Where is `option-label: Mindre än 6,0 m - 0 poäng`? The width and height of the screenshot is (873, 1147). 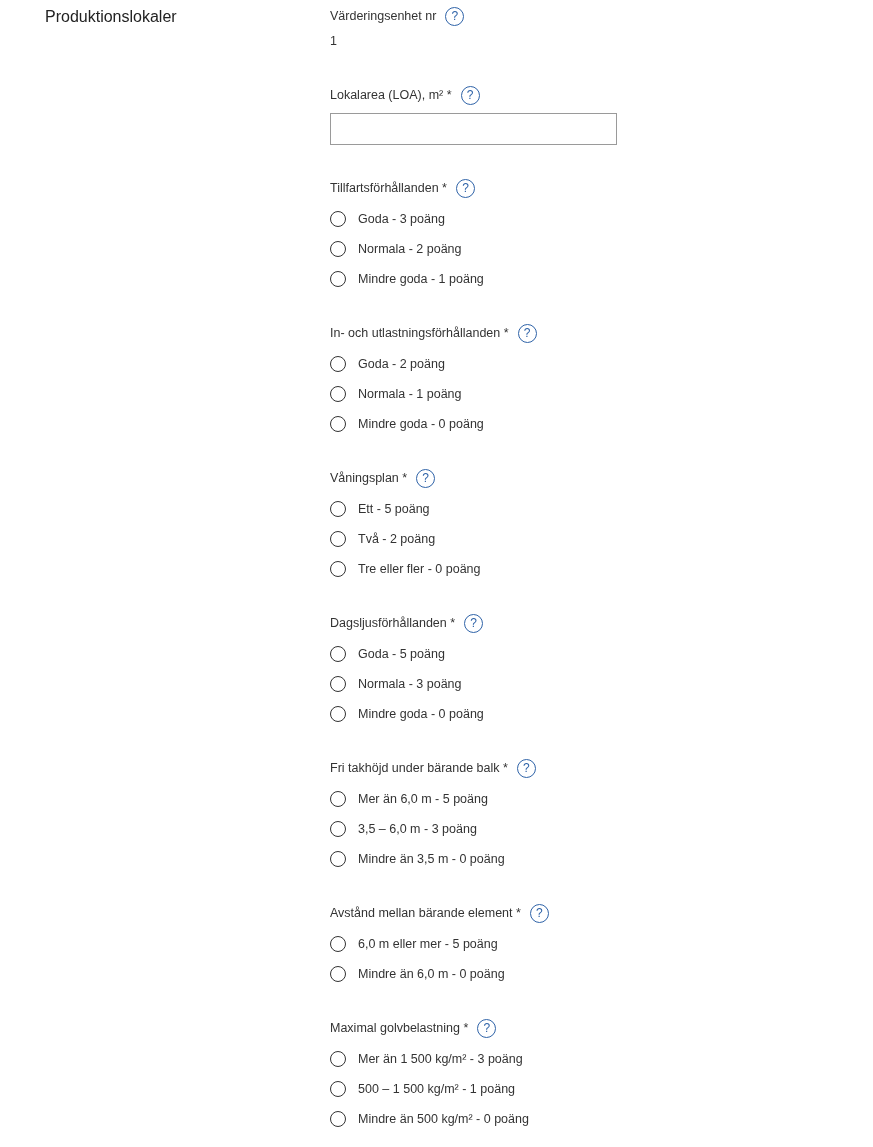
option-label: Mindre än 6,0 m - 0 poäng is located at coordinates (431, 974).